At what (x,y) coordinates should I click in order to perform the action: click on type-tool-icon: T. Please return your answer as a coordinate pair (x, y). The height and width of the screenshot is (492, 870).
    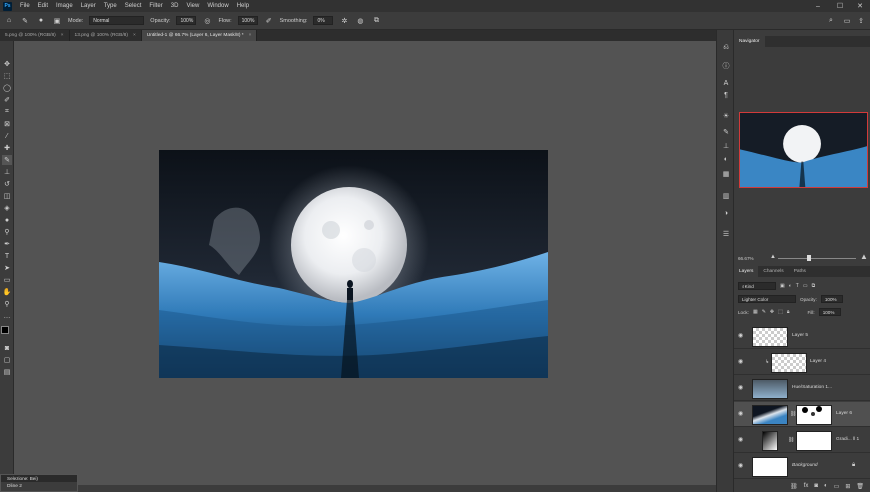
    Looking at the image, I should click on (7, 256).